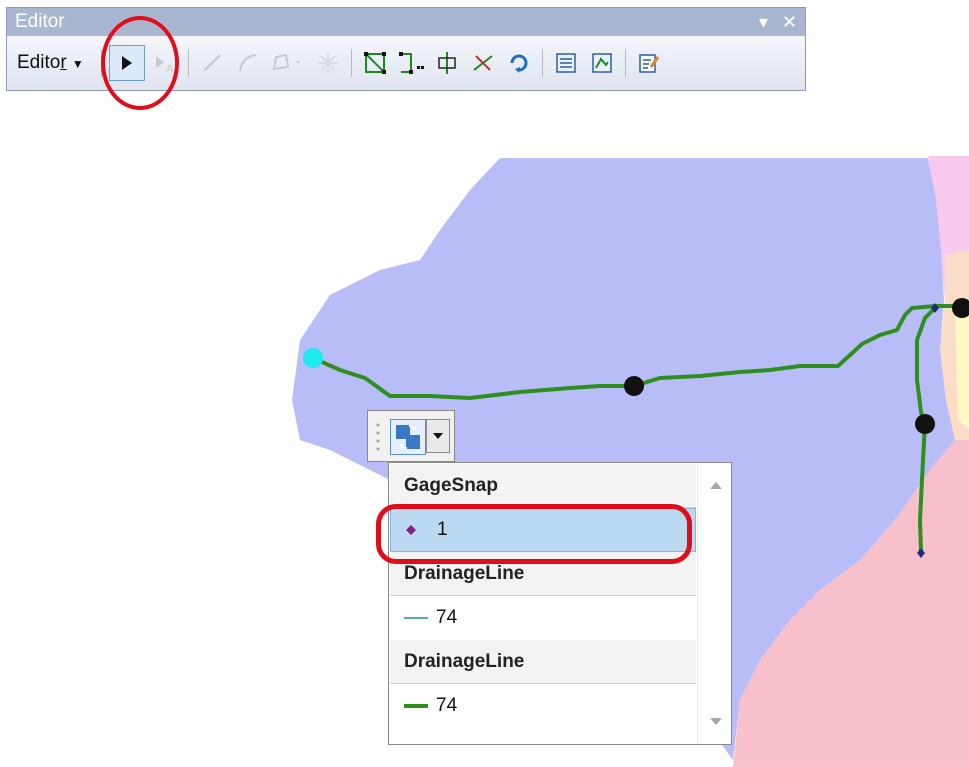 The image size is (969, 767). I want to click on attributes-icon, so click(566, 63).